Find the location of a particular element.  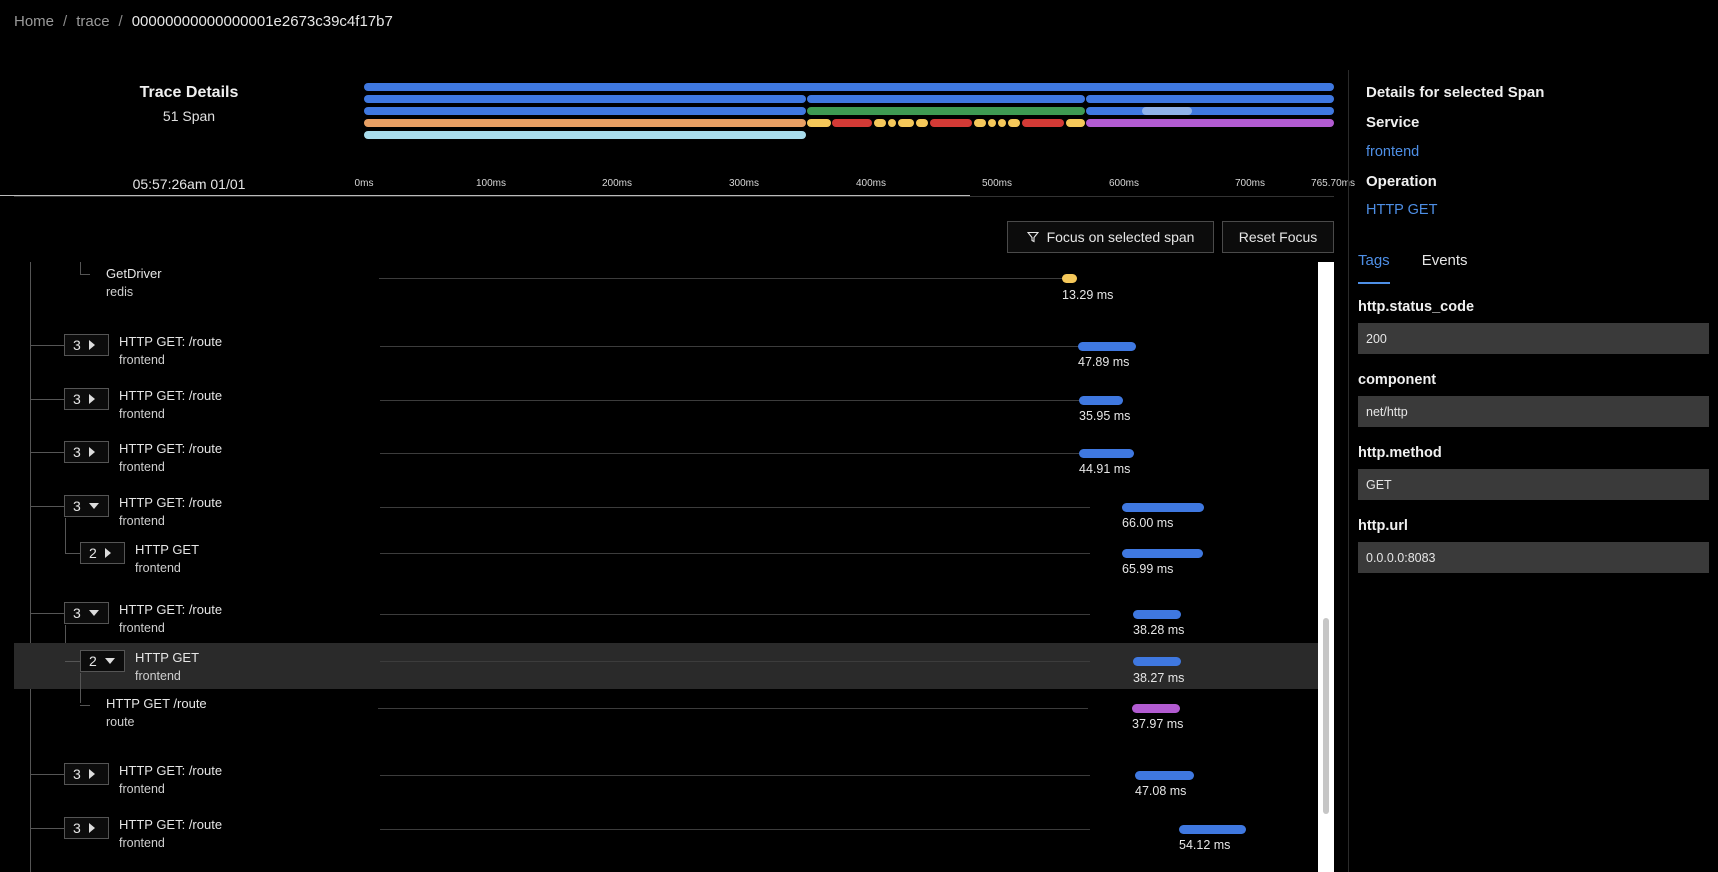

trace-start-time: 05:57:26am 01/01 is located at coordinates (189, 184).